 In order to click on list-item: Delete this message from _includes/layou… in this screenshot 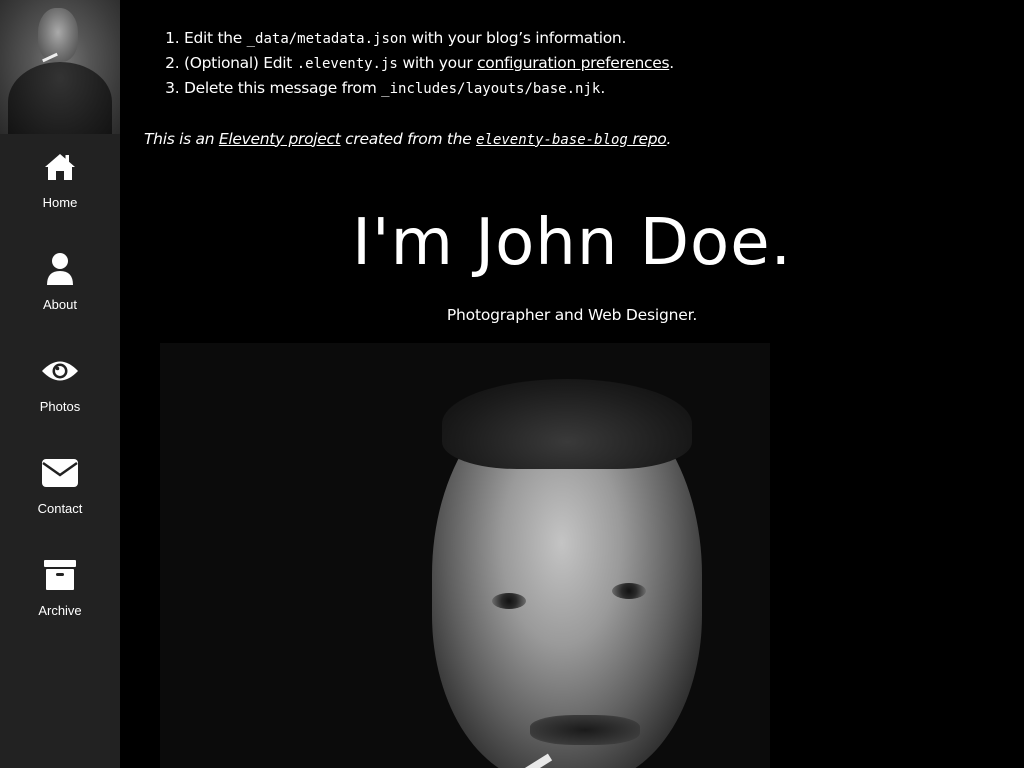, I will do `click(429, 88)`.